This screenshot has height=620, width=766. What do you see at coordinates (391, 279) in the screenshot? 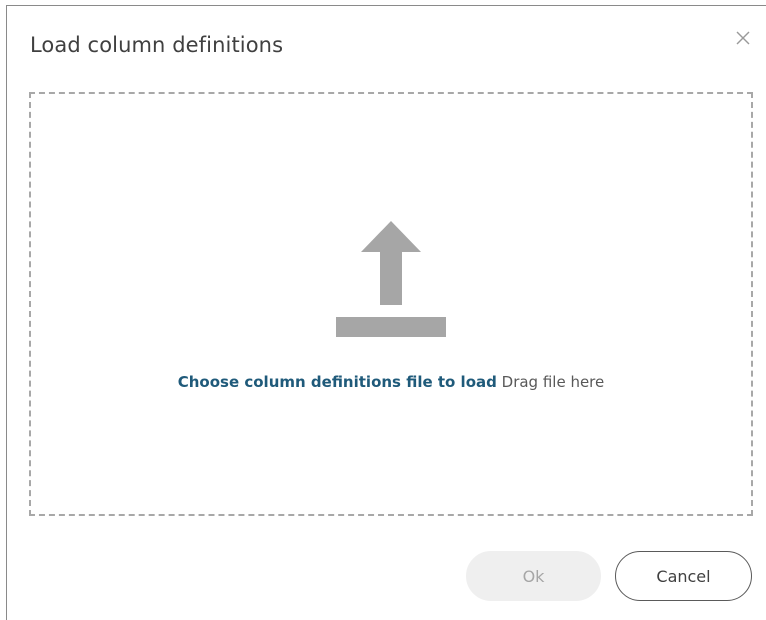
I see `upload-icon` at bounding box center [391, 279].